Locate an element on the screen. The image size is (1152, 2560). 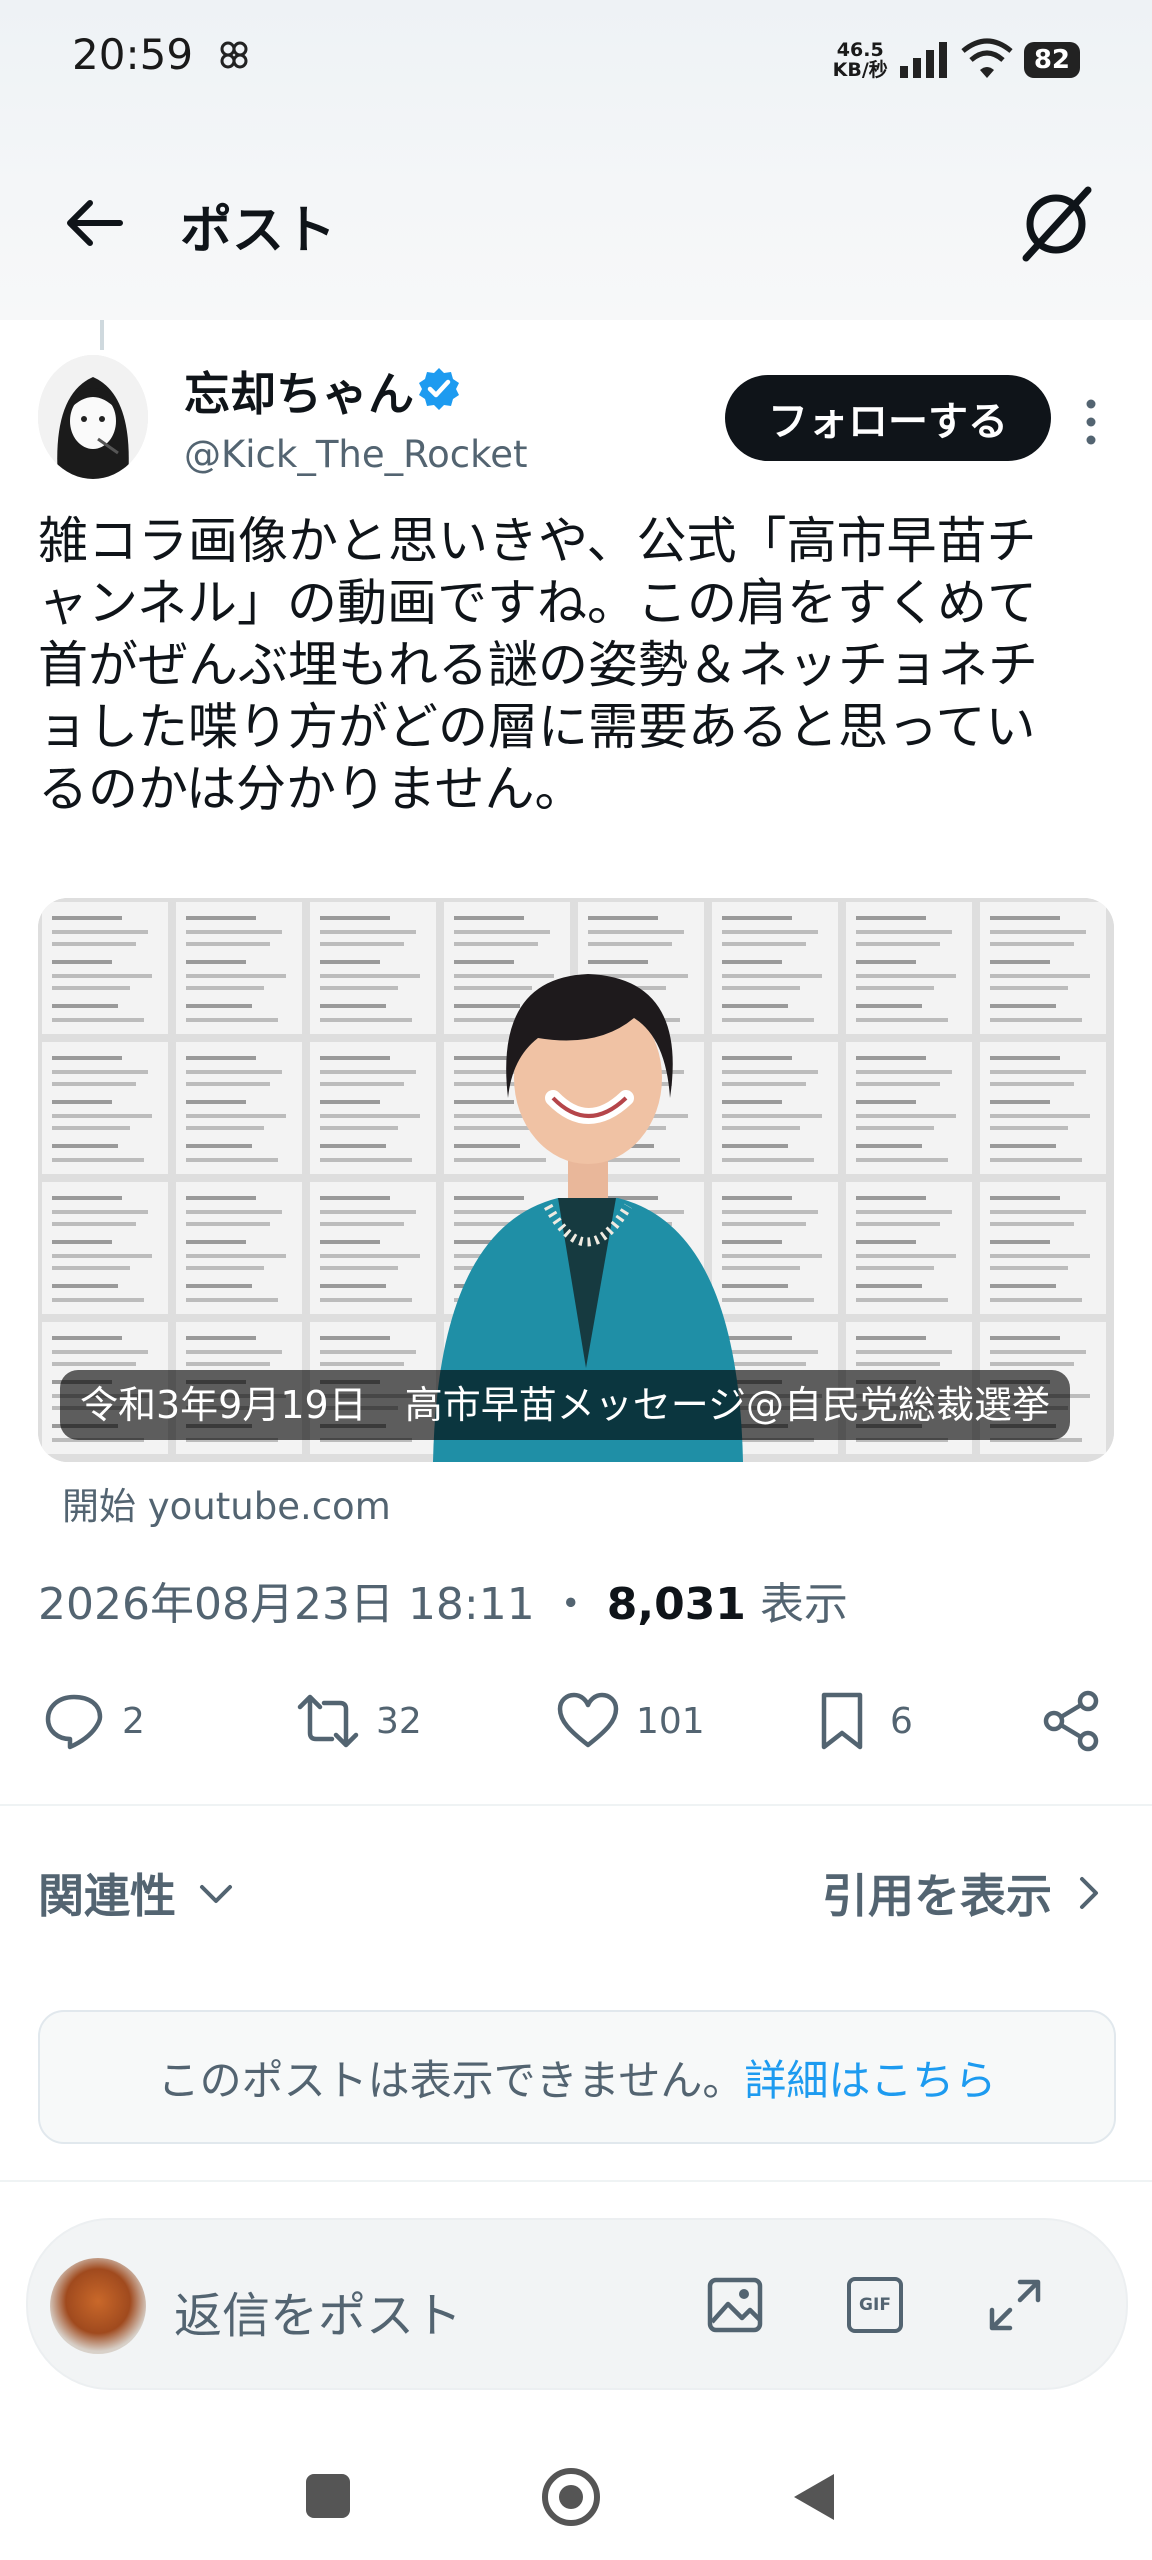
post-timestamp: 2026年08月23日 18:11 is located at coordinates (286, 1604).